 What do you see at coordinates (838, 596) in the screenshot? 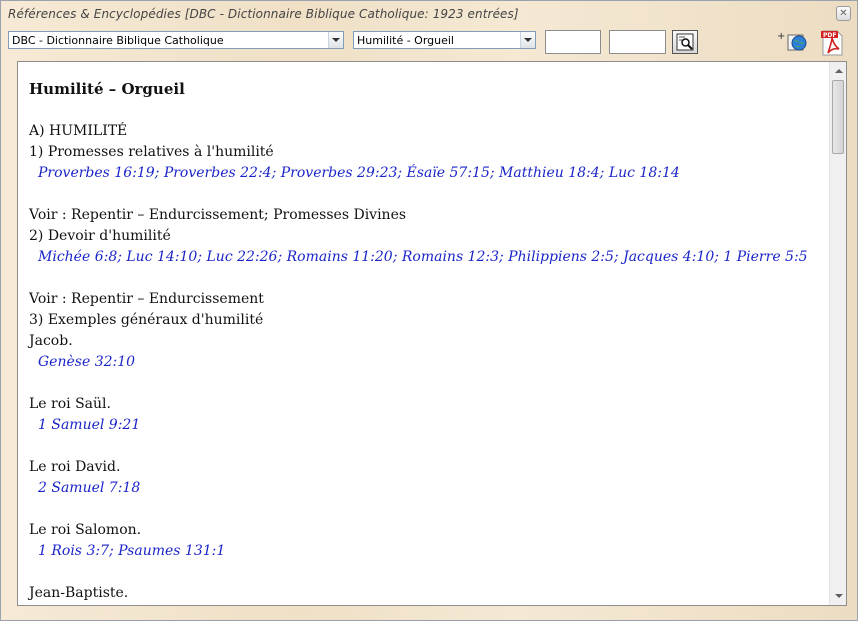
I see `scroll-down-arrow-icon` at bounding box center [838, 596].